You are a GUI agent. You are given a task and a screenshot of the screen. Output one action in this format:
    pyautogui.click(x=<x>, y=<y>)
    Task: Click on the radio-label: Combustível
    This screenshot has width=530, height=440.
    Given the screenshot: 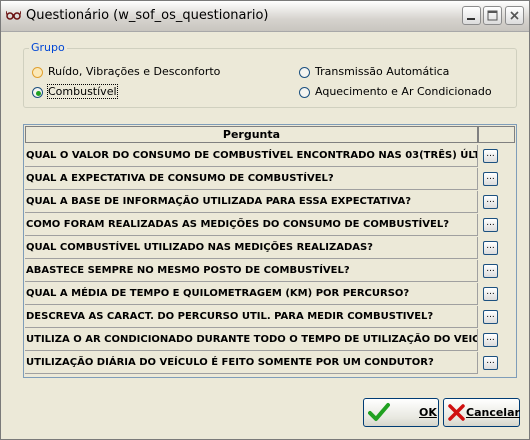 What is the action you would take?
    pyautogui.click(x=82, y=91)
    